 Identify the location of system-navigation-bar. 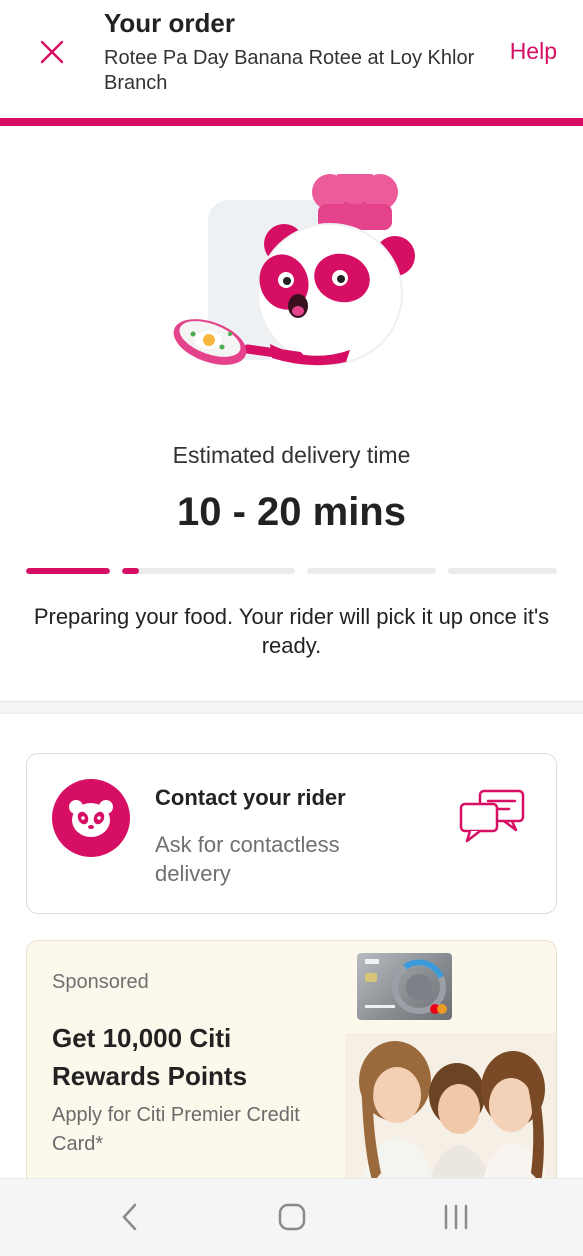
(291, 1217).